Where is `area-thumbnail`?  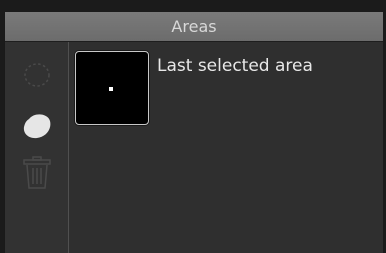 area-thumbnail is located at coordinates (112, 88).